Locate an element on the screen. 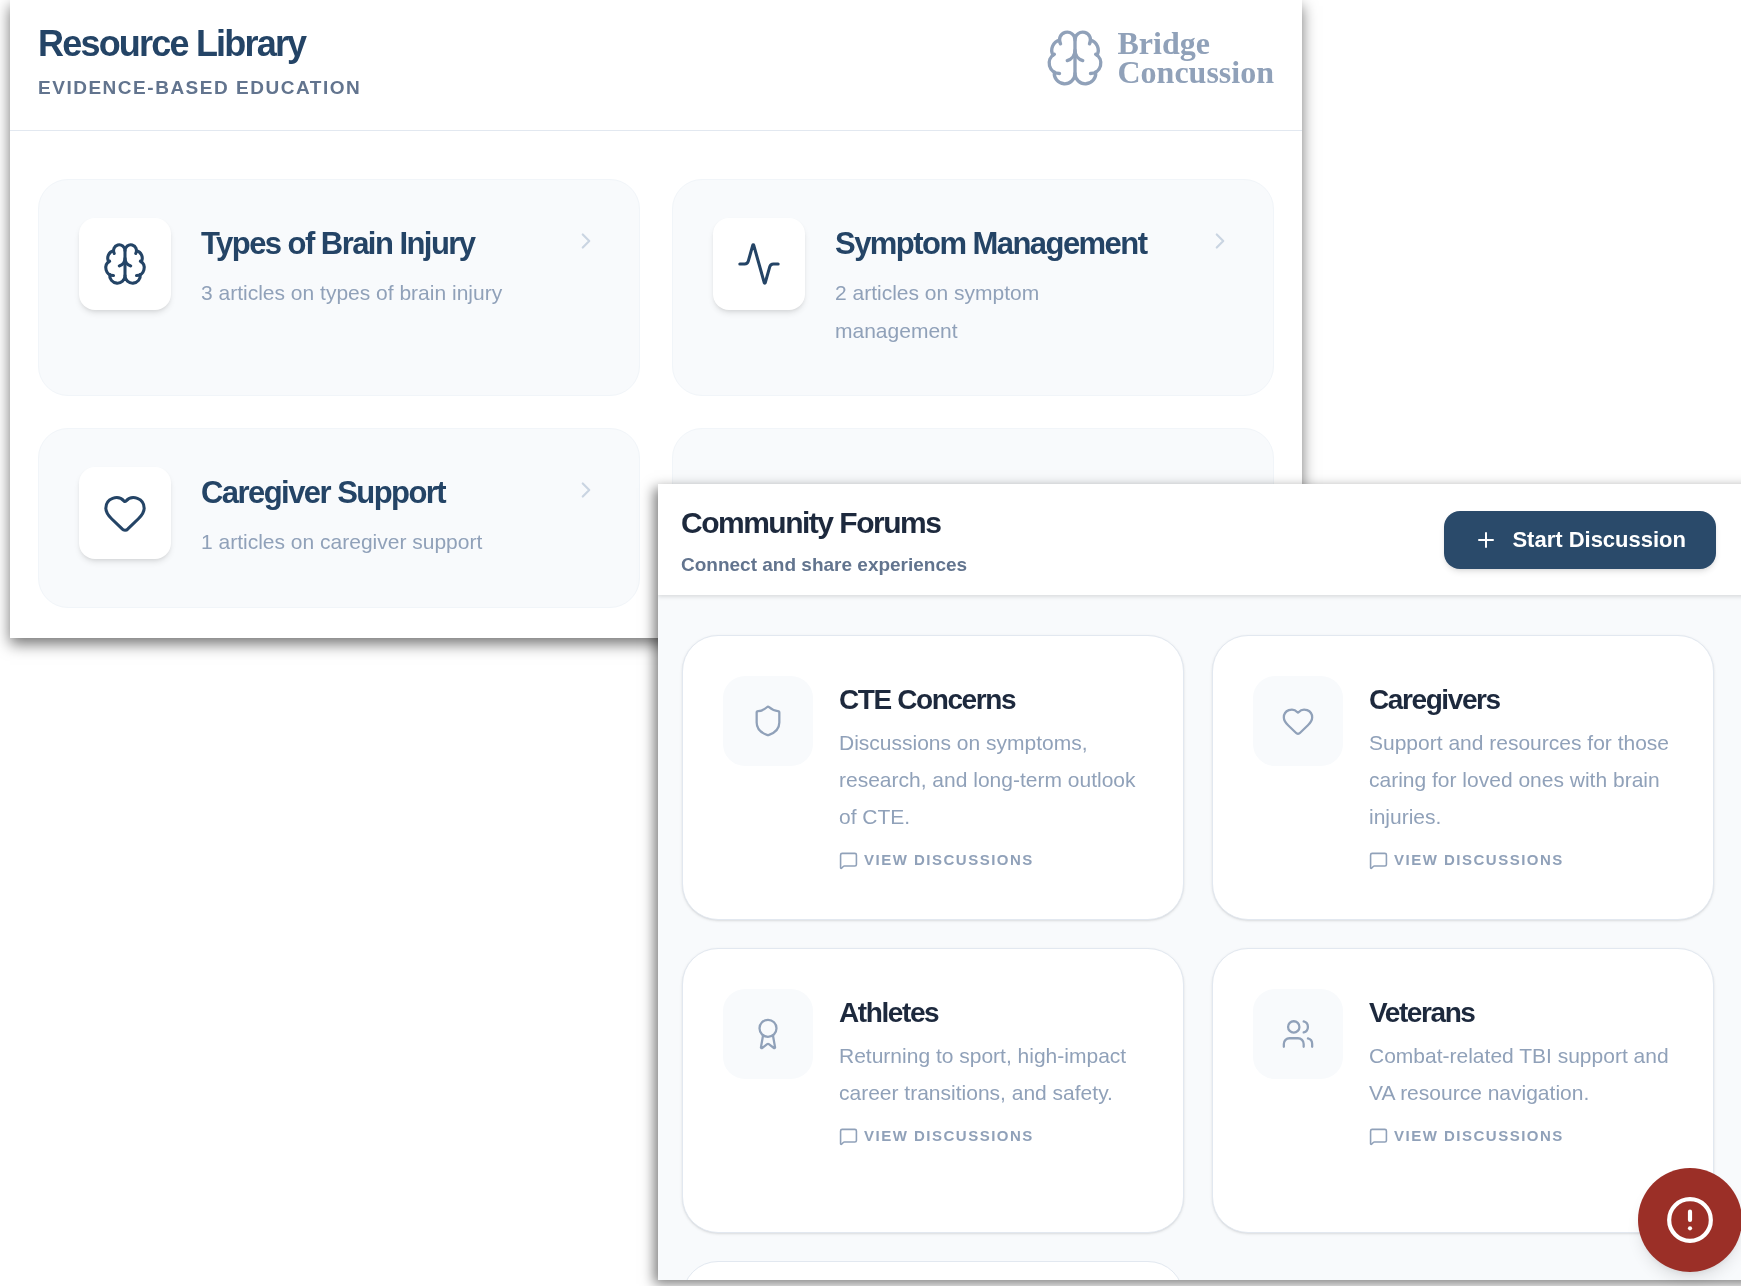  start-discussion-button: Start Discussion is located at coordinates (1580, 539).